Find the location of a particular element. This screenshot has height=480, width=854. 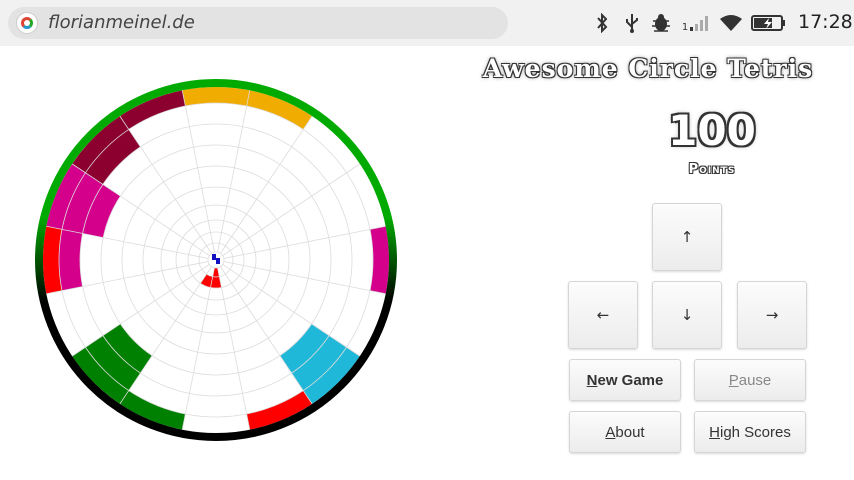

board-block is located at coordinates (71, 260).